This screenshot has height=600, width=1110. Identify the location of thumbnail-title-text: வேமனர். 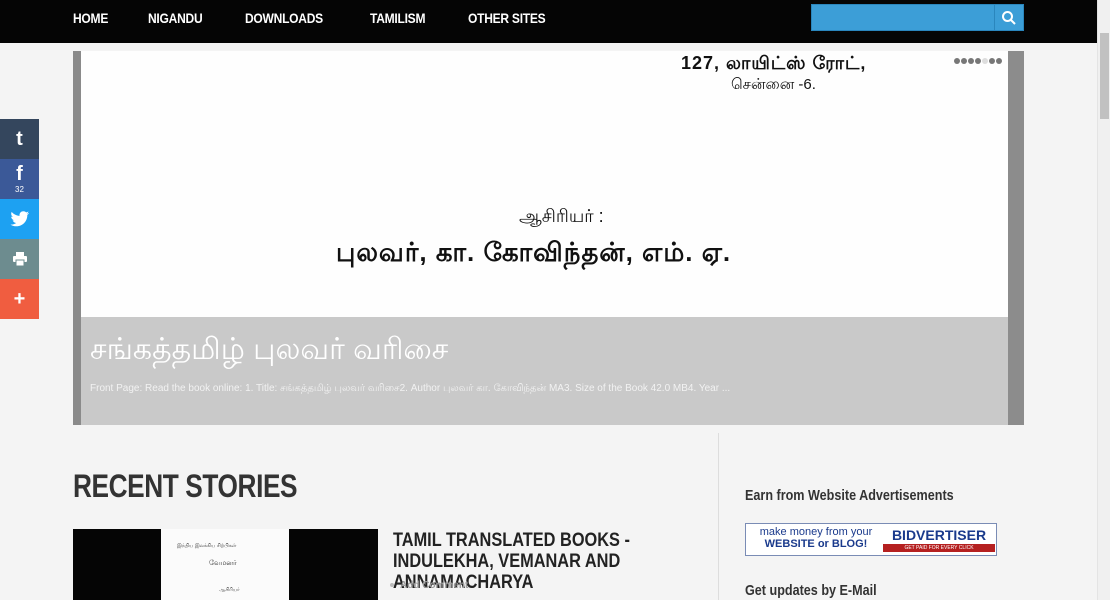
(223, 563).